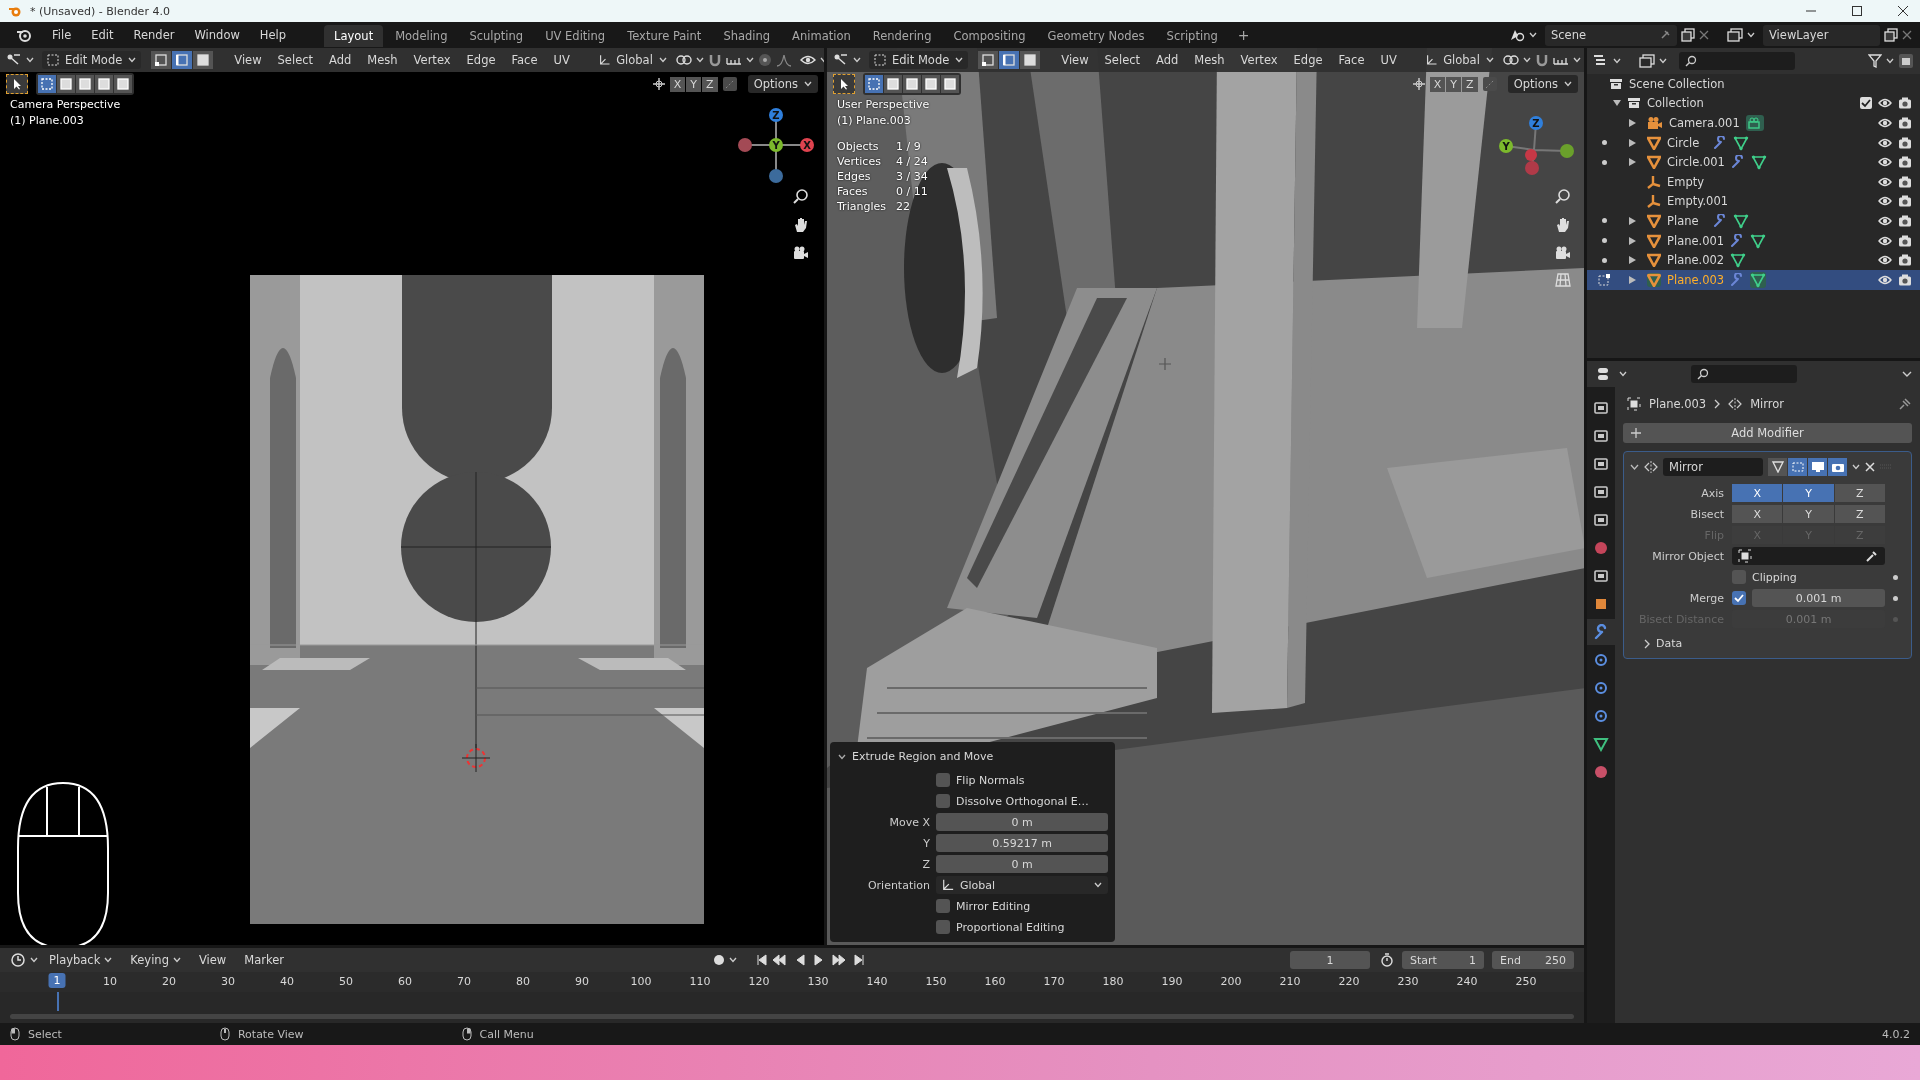 The width and height of the screenshot is (1920, 1080). I want to click on outliner-row: Plane.002, so click(1753, 260).